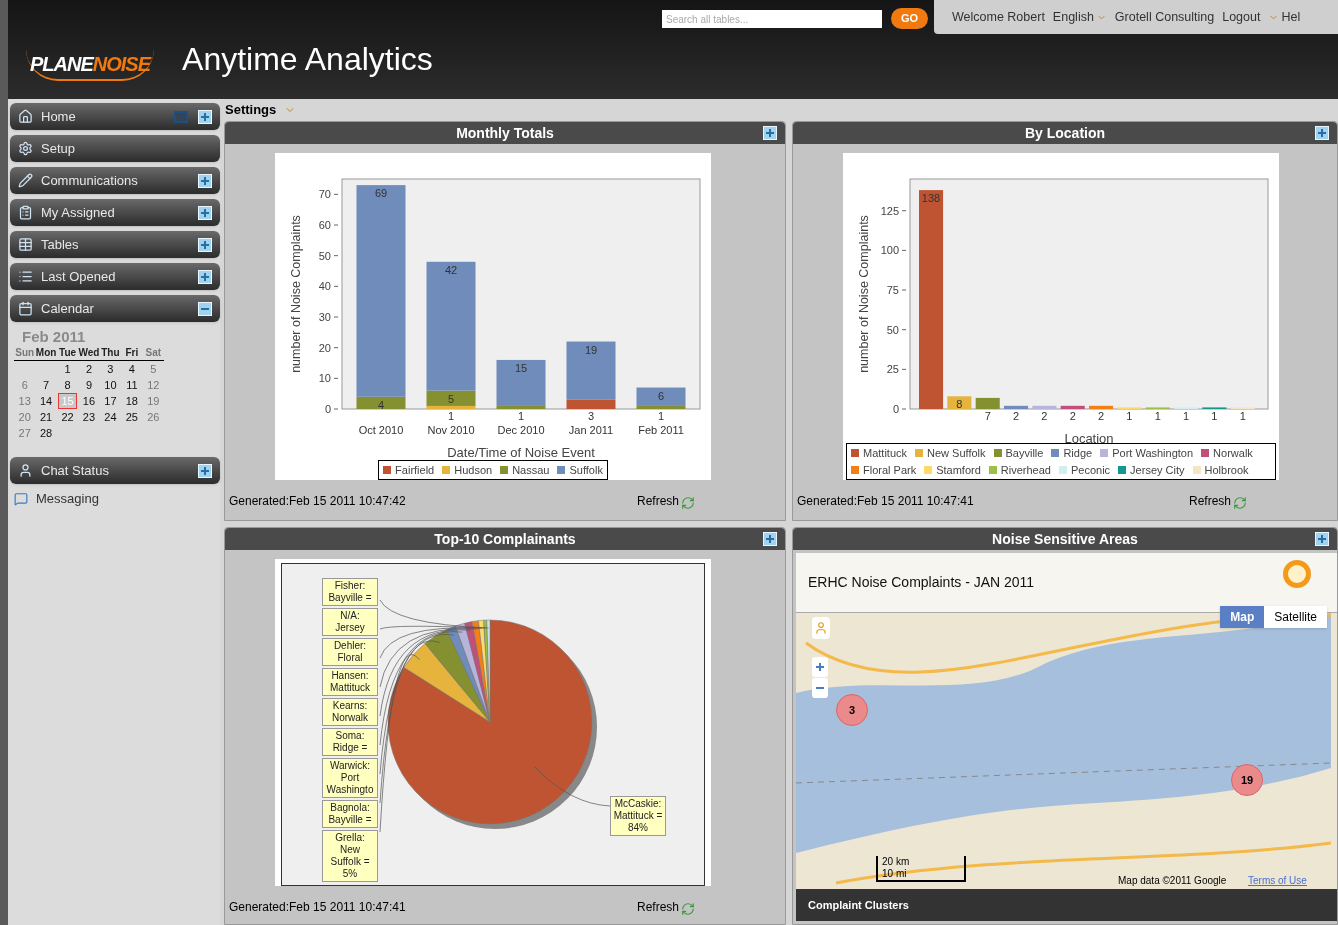  What do you see at coordinates (110, 353) in the screenshot?
I see `weekday-label: Thu` at bounding box center [110, 353].